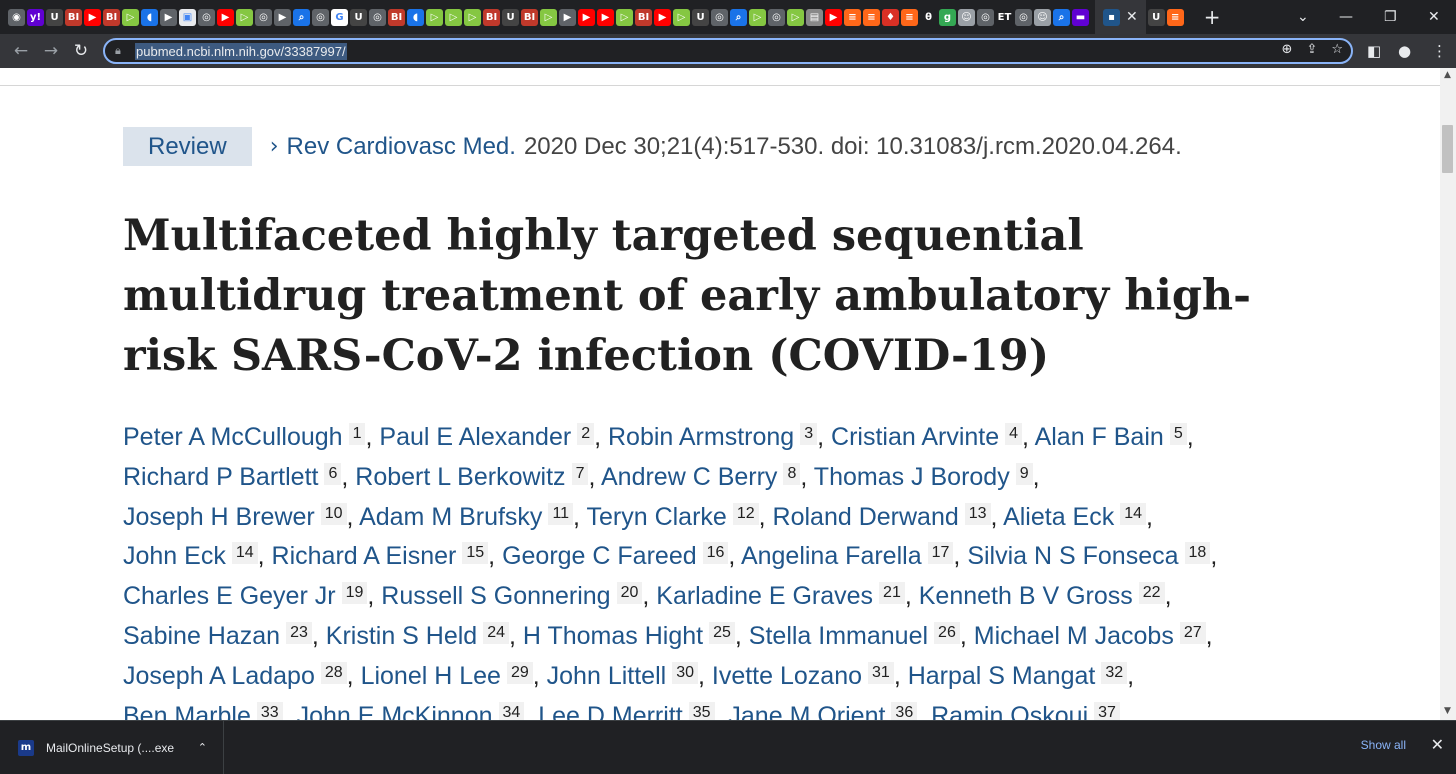 The image size is (1456, 774). I want to click on share-icon: ⇪, so click(1311, 49).